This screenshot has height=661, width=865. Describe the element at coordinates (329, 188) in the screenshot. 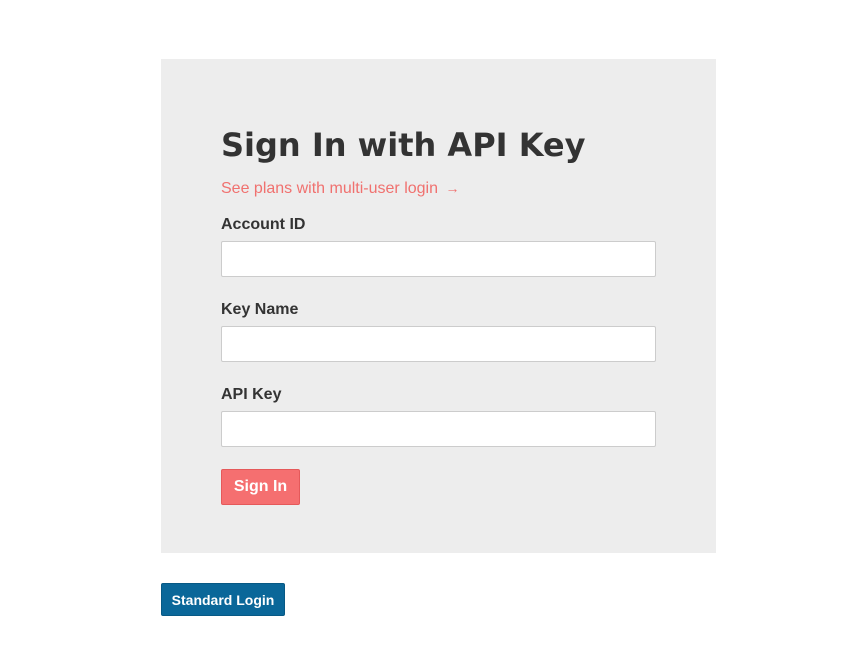

I see `see-plans-link-label: See plans with multi-user login` at that location.